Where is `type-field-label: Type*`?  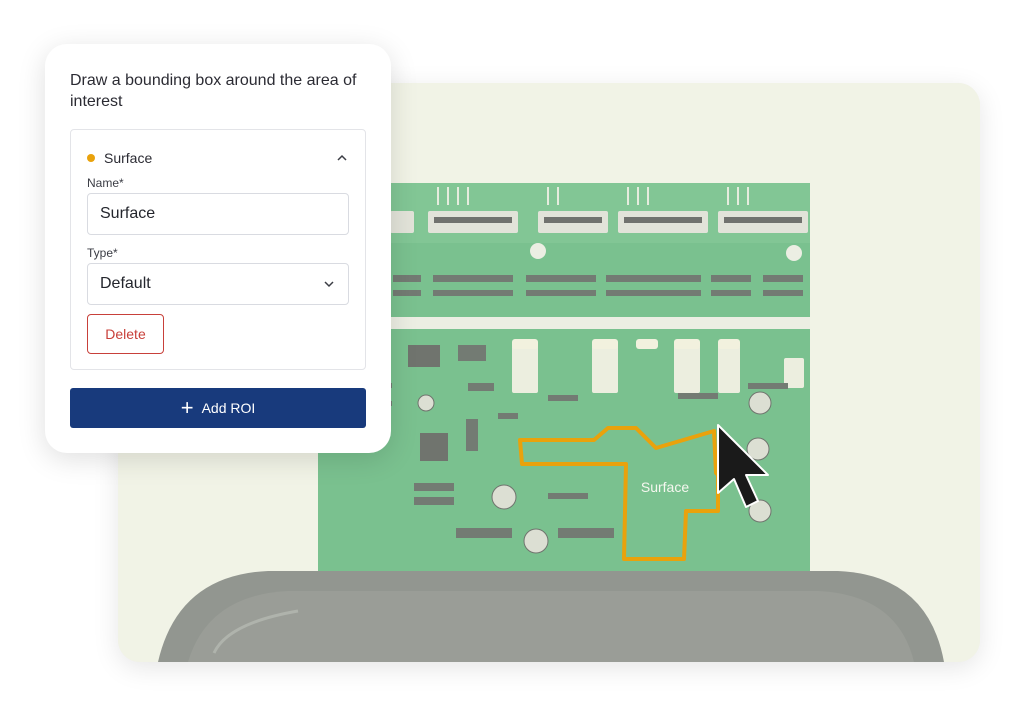
type-field-label: Type* is located at coordinates (102, 253).